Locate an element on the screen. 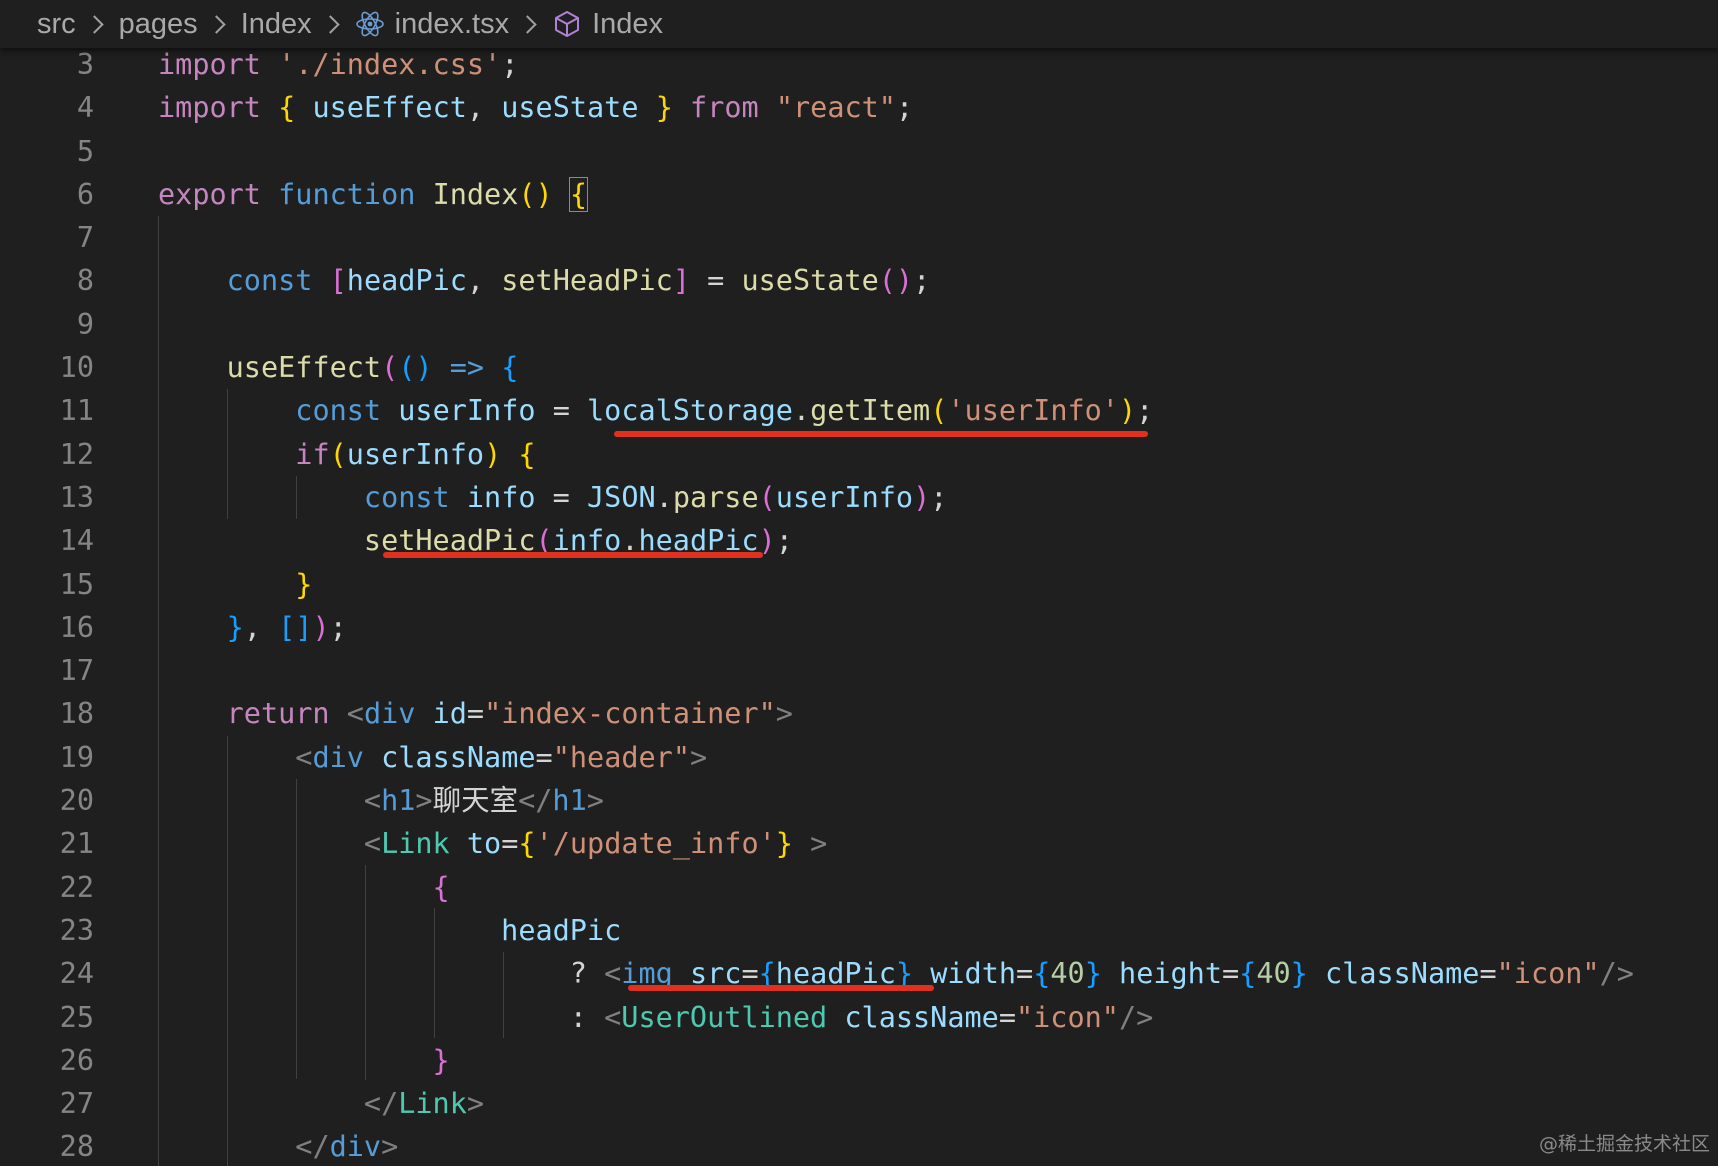 The image size is (1718, 1166). code-token: to is located at coordinates (484, 844).